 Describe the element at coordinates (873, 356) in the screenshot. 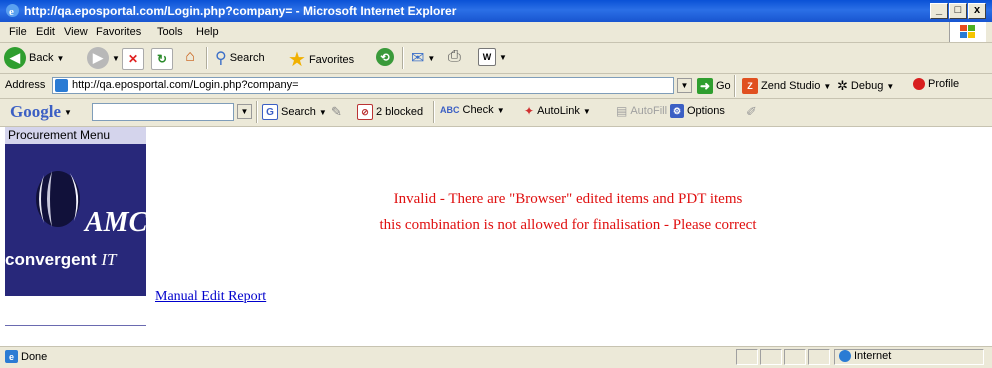

I see `zone-label: Internet` at that location.